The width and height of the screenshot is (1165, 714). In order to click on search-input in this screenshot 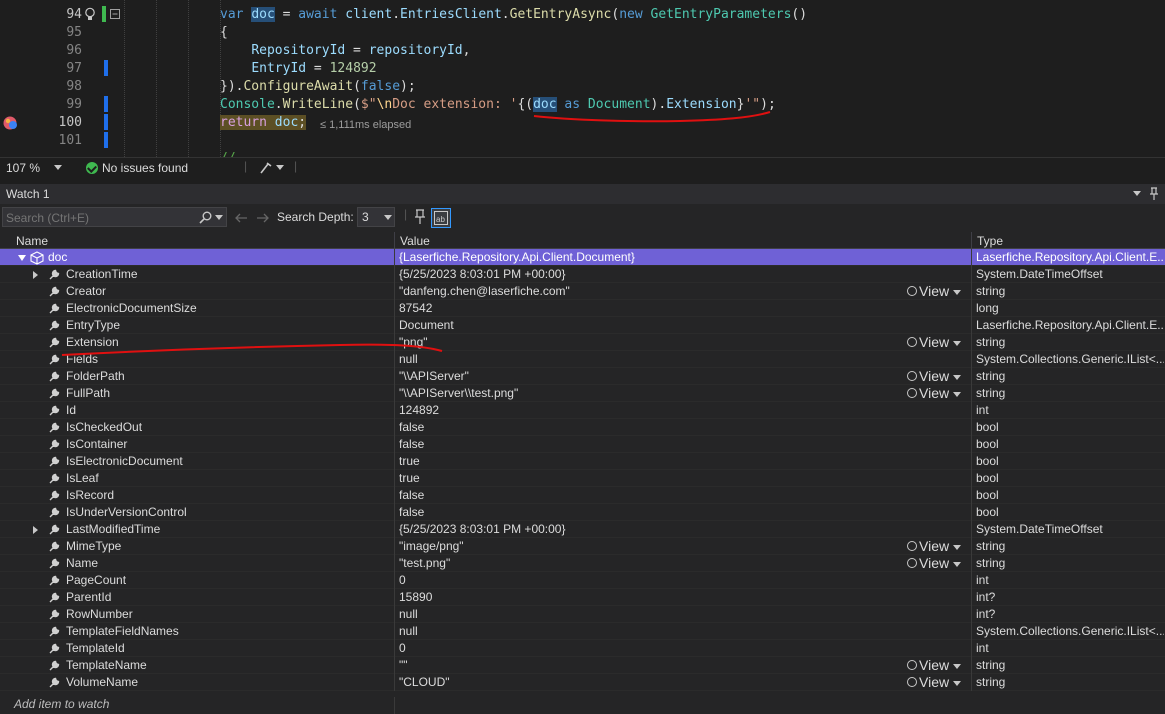, I will do `click(98, 217)`.